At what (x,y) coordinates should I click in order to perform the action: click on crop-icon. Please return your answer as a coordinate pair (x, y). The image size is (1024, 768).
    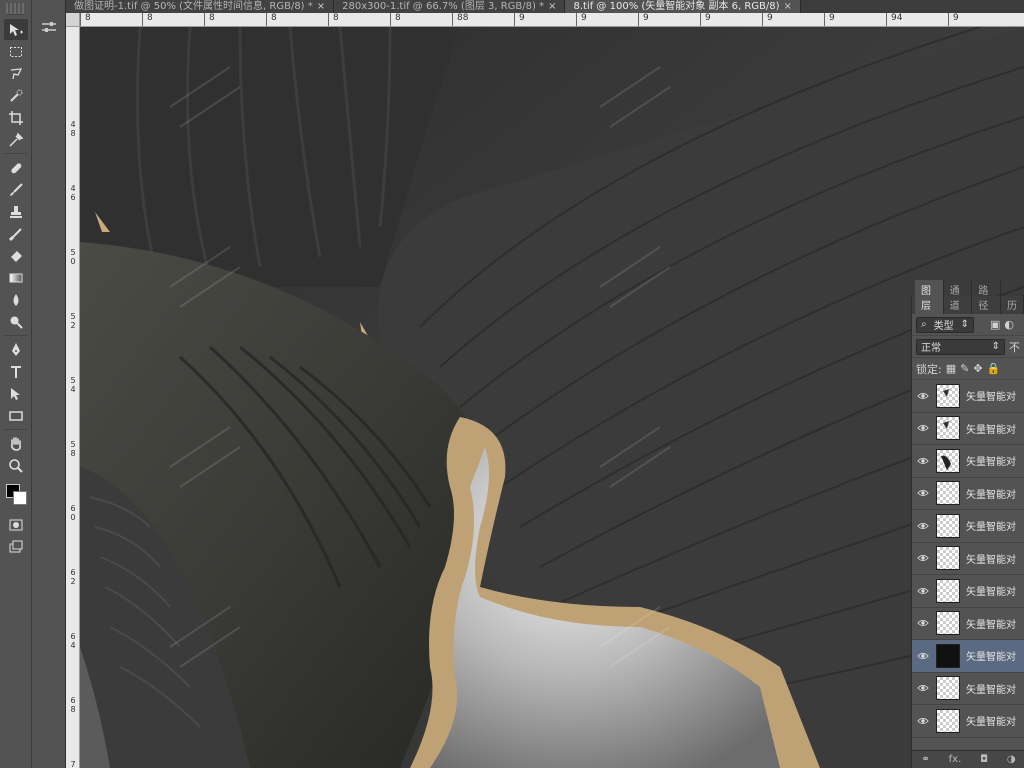
    Looking at the image, I should click on (16, 117).